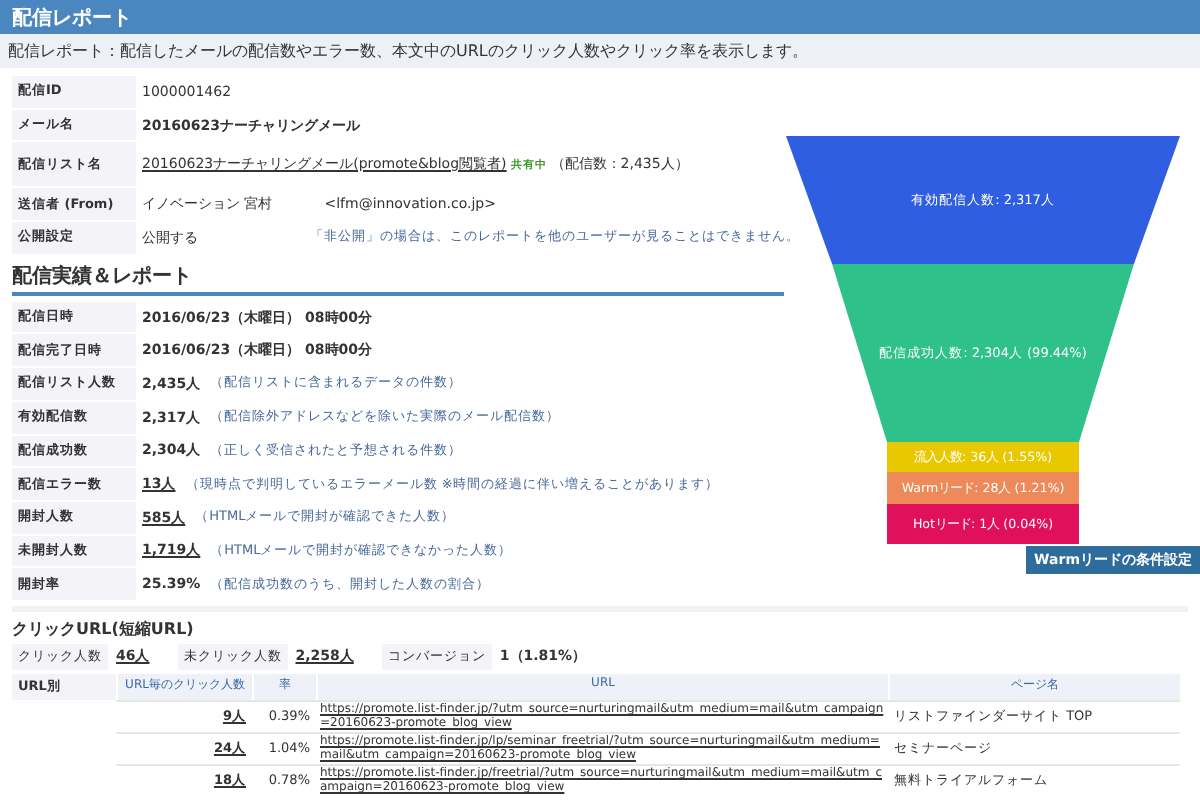 This screenshot has height=800, width=1200. Describe the element at coordinates (600, 51) in the screenshot. I see `page-description: 配信レポート：配信したメールの配信数やエラー数、本文中のURLのクリック人数やクリック率を表示します。` at that location.